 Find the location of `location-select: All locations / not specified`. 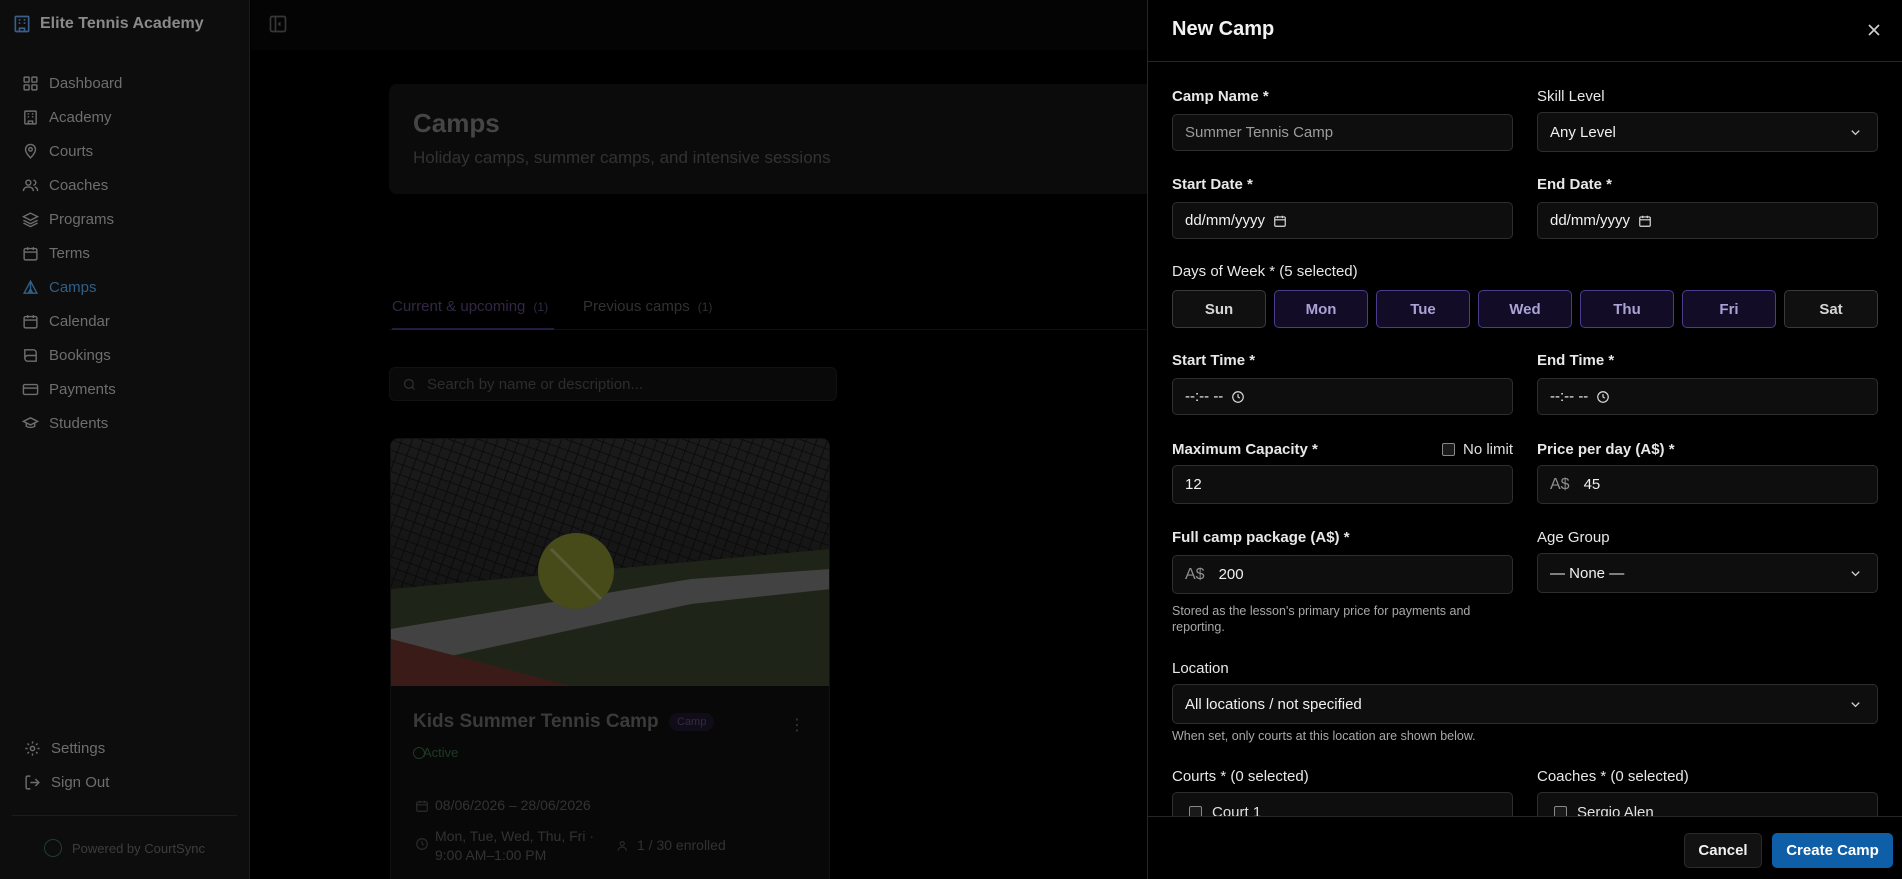

location-select: All locations / not specified is located at coordinates (1525, 704).